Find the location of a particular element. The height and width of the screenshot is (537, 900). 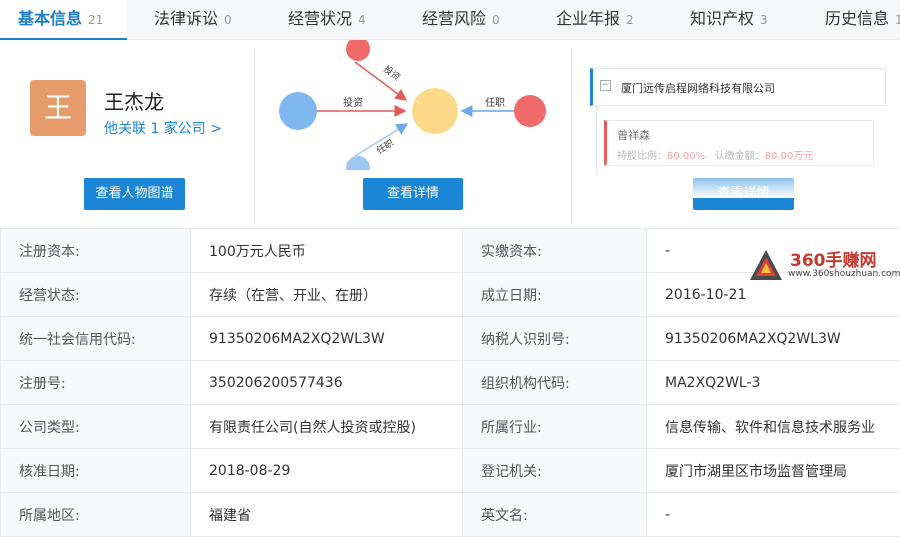

field-label: 统一社会信用代码: is located at coordinates (96, 339).